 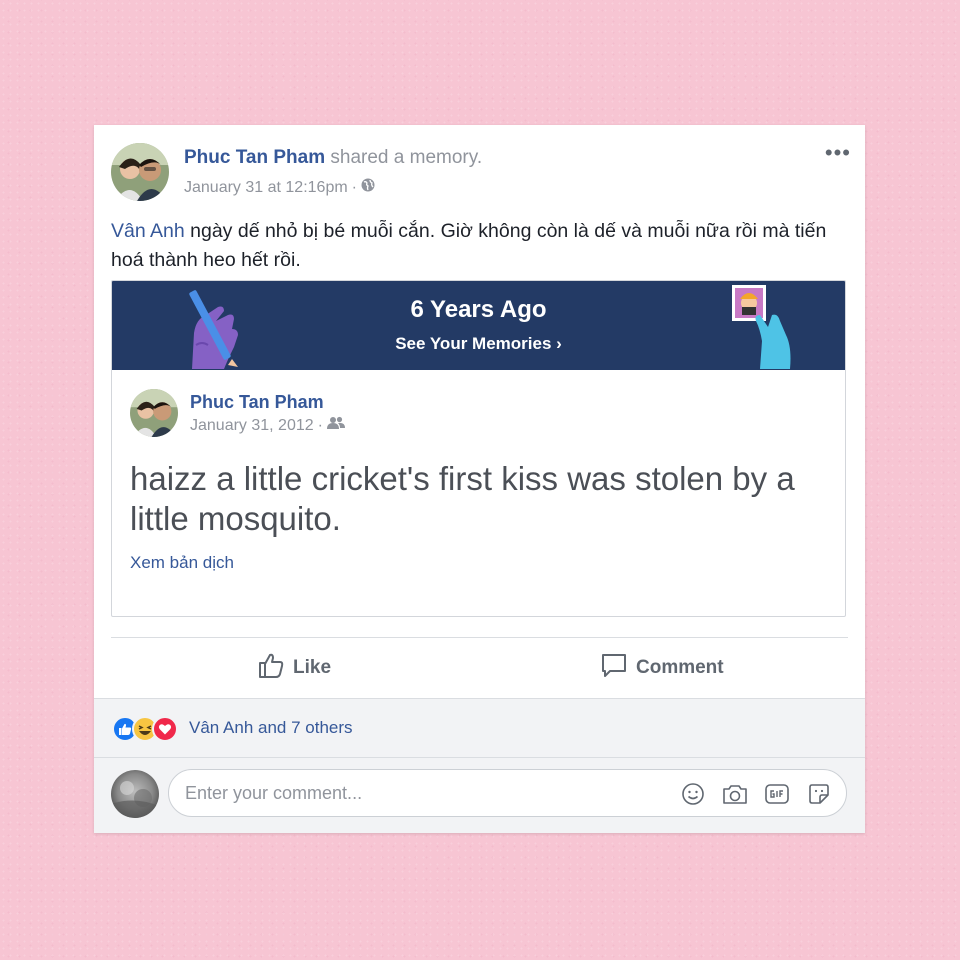 I want to click on commenter-avatar, so click(x=135, y=794).